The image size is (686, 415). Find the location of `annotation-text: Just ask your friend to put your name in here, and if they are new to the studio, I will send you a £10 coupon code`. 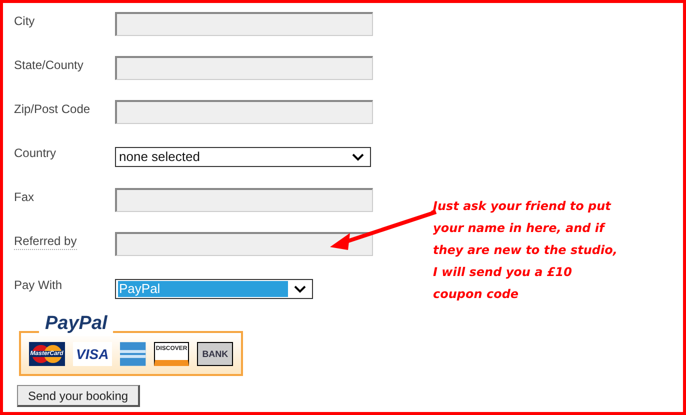

annotation-text: Just ask your friend to put your name in here, and if they are new to the studio, I will send you a £10 coupon code is located at coordinates (525, 250).